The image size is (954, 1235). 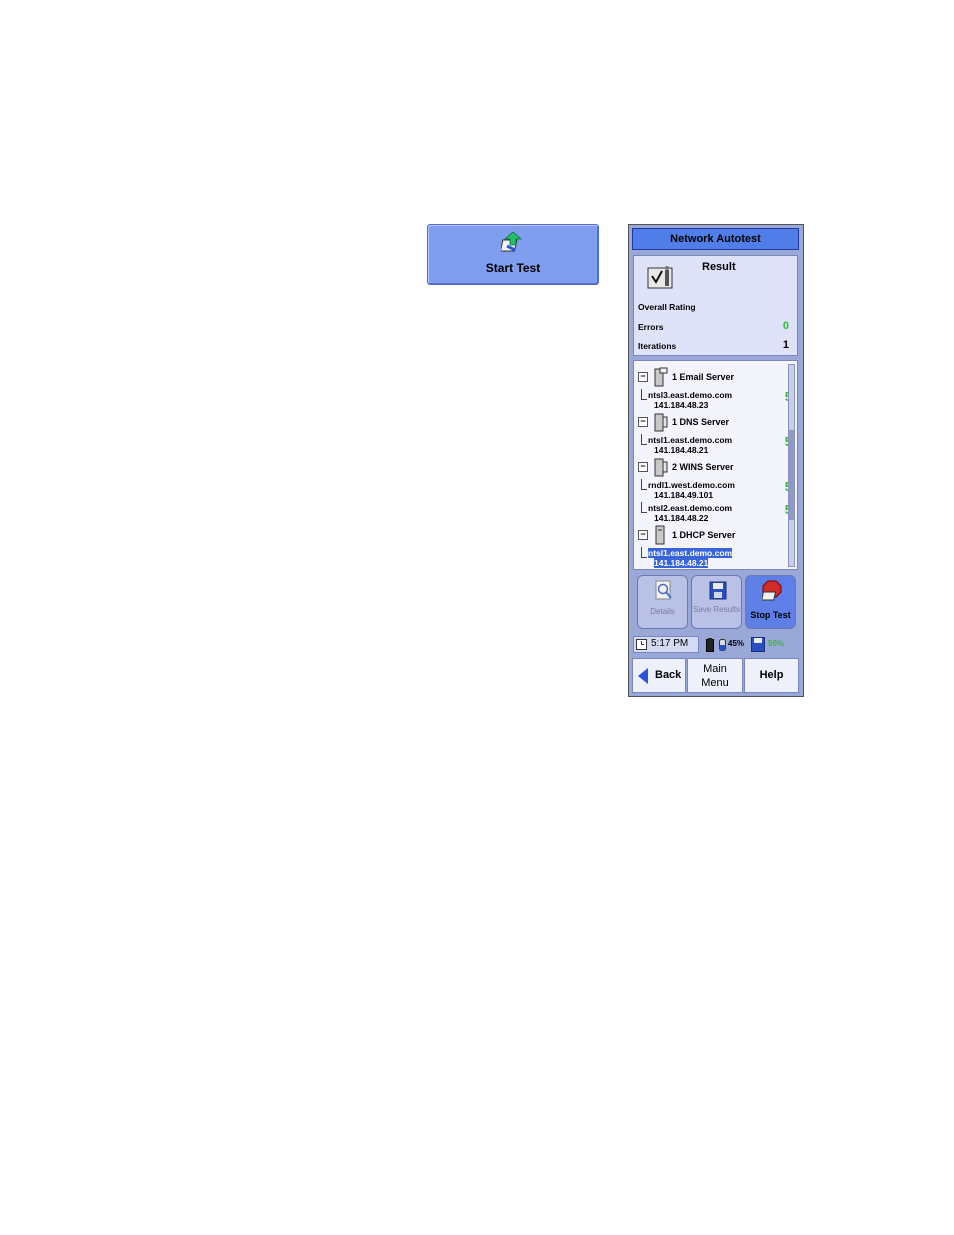 What do you see at coordinates (791, 475) in the screenshot?
I see `scrollbar-thumb` at bounding box center [791, 475].